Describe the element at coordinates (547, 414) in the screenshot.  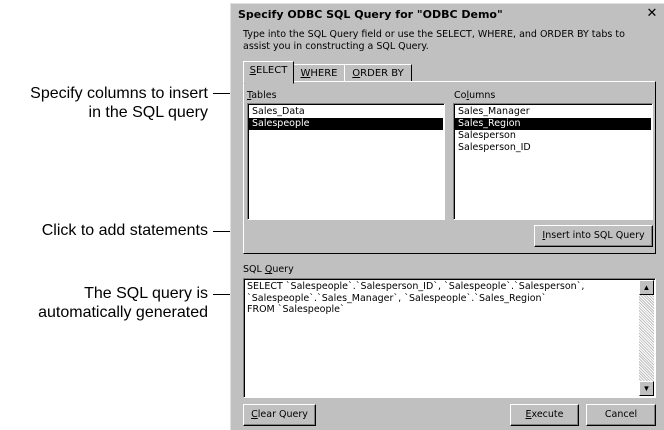
I see `execute-button-label: xecute` at that location.